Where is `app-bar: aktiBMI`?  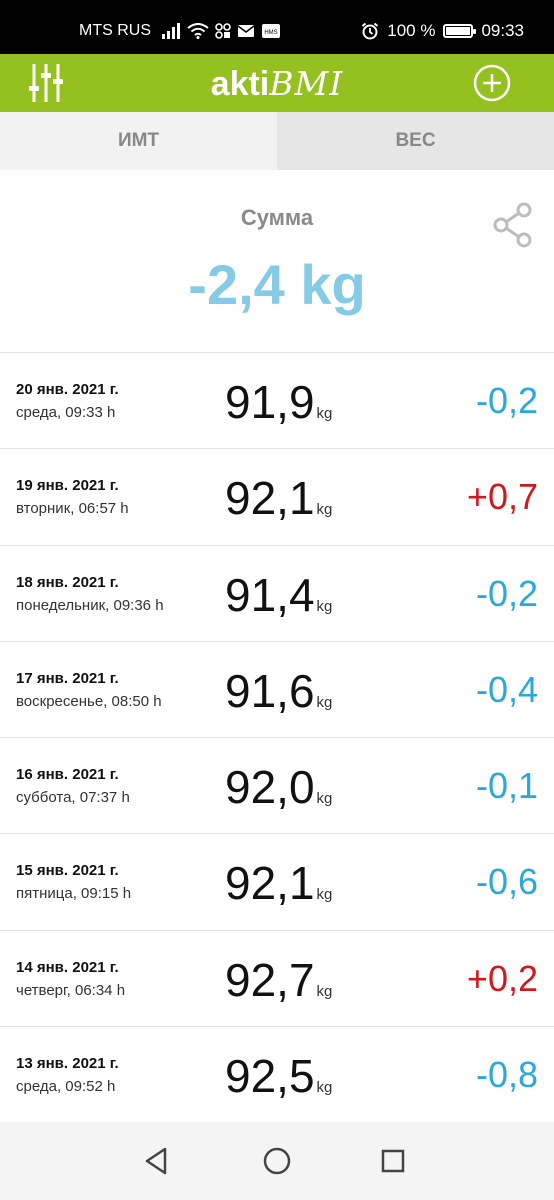 app-bar: aktiBMI is located at coordinates (277, 83).